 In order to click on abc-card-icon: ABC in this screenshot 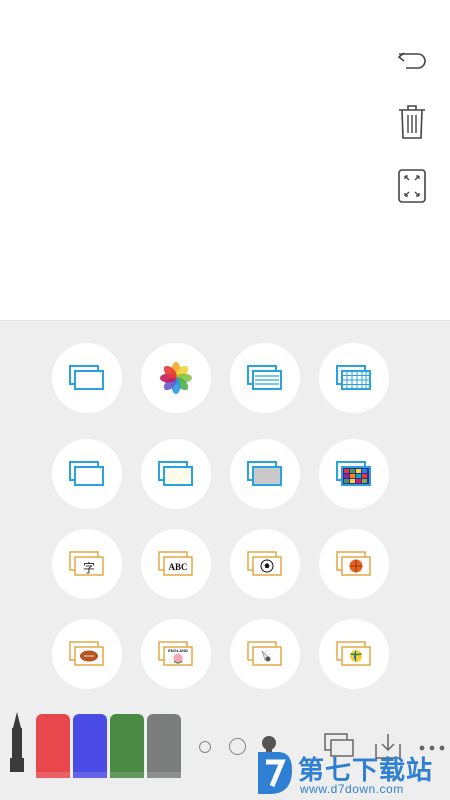, I will do `click(175, 563)`.